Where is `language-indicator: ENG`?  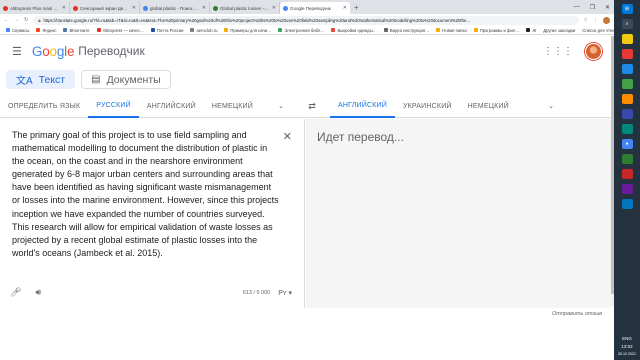 language-indicator: ENG is located at coordinates (627, 338).